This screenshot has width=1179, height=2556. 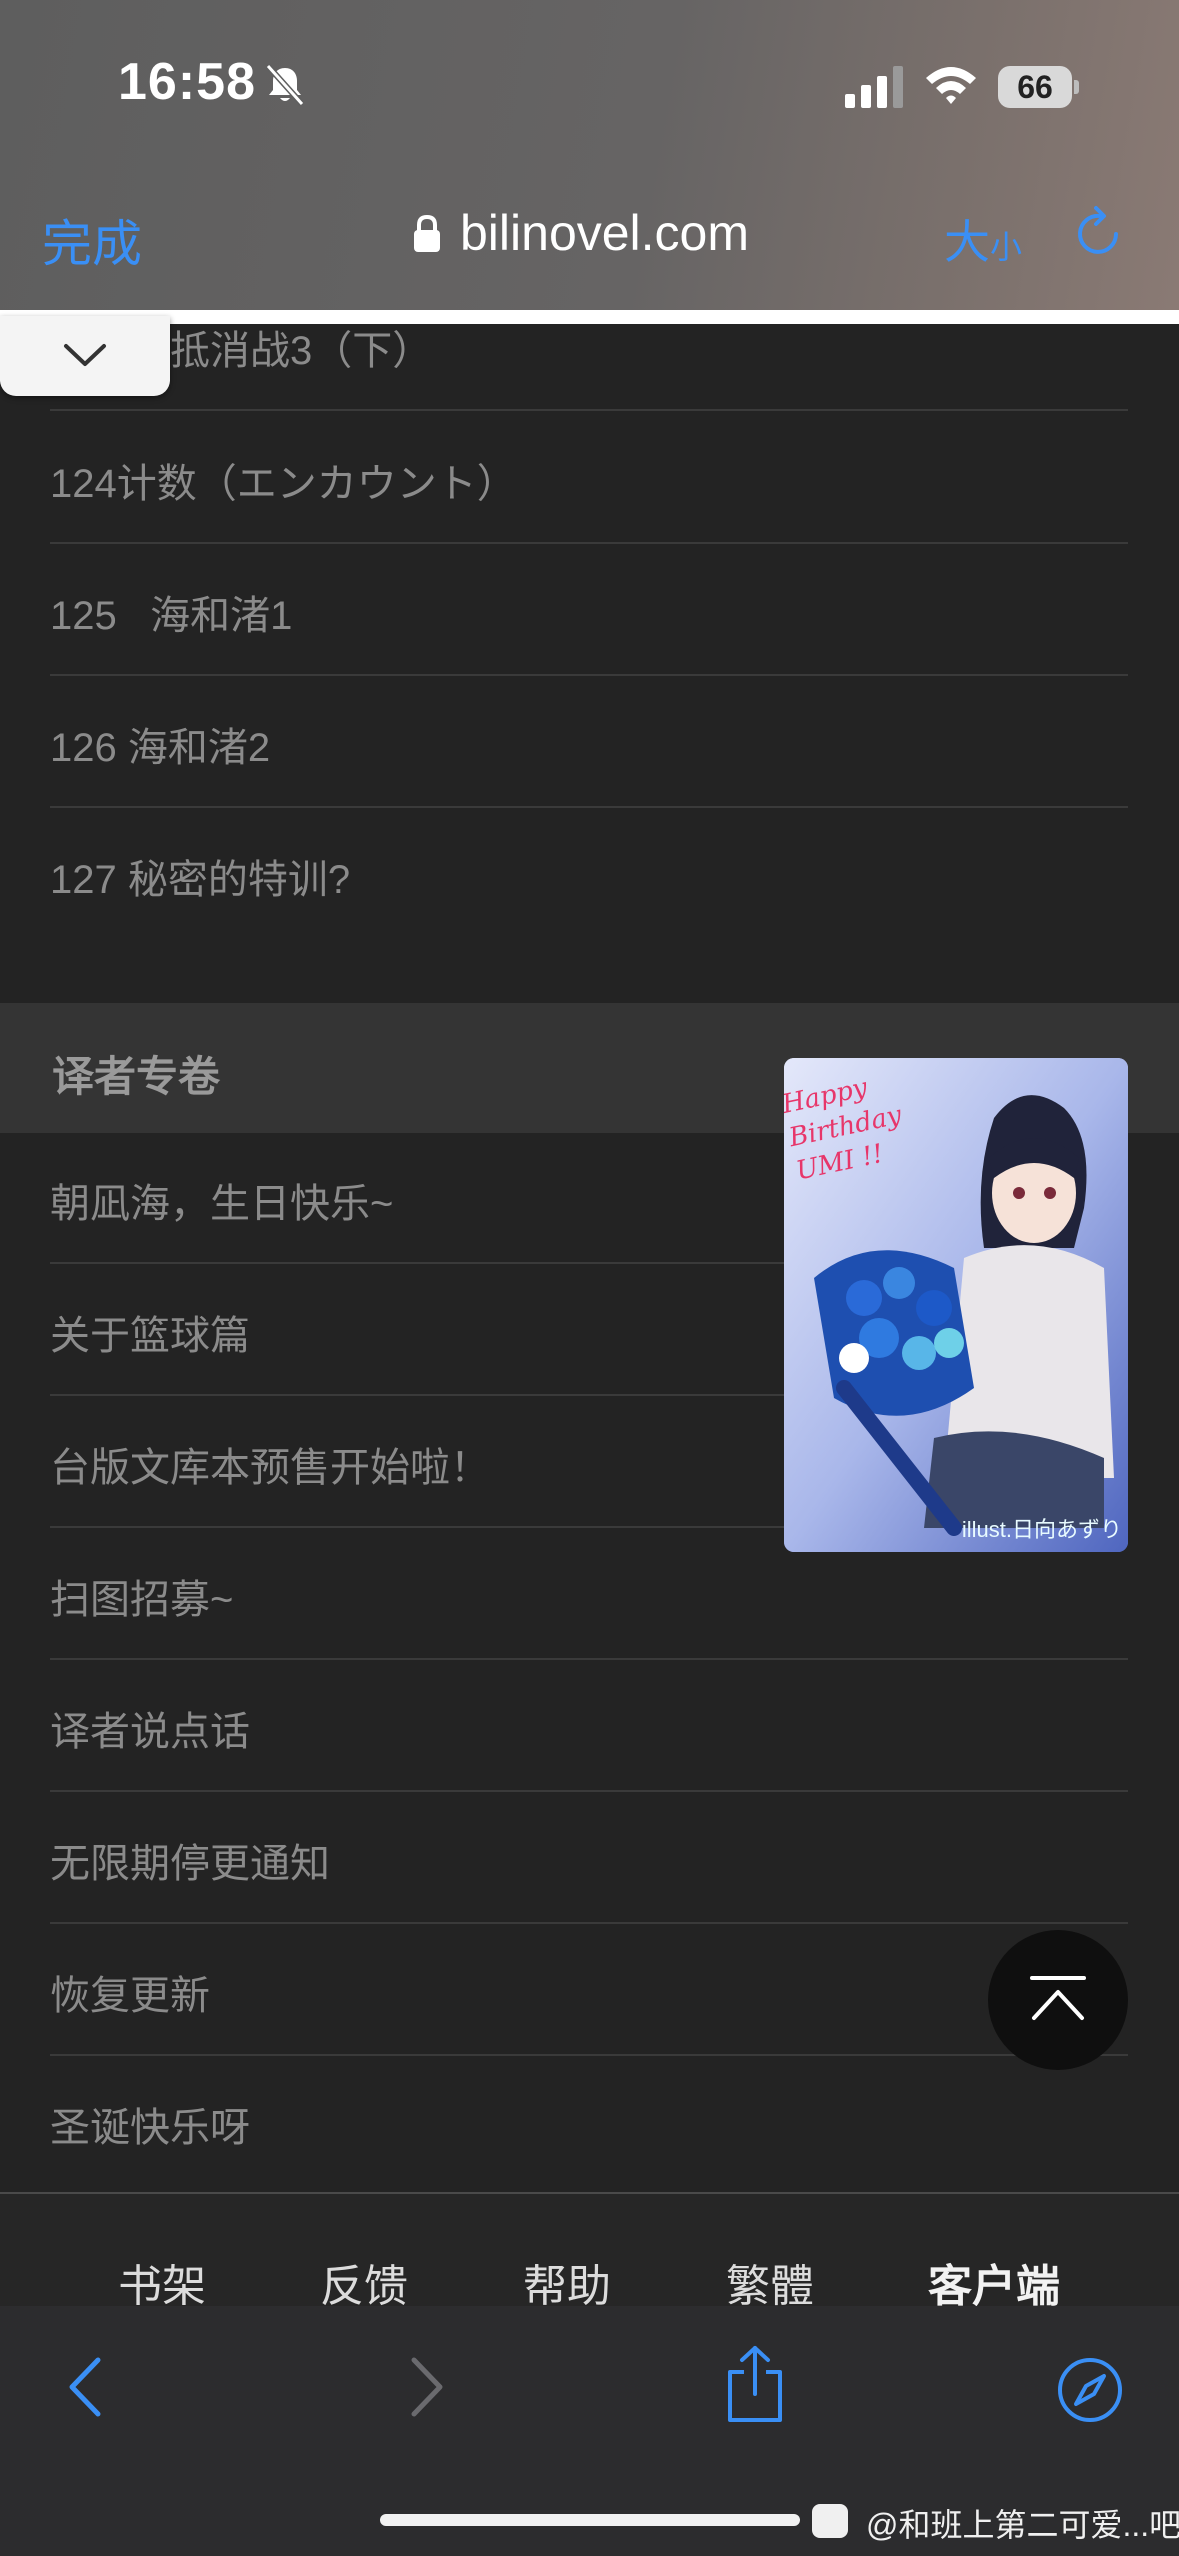 I want to click on chapter-label: 124计数（エンカウント）, so click(x=283, y=484).